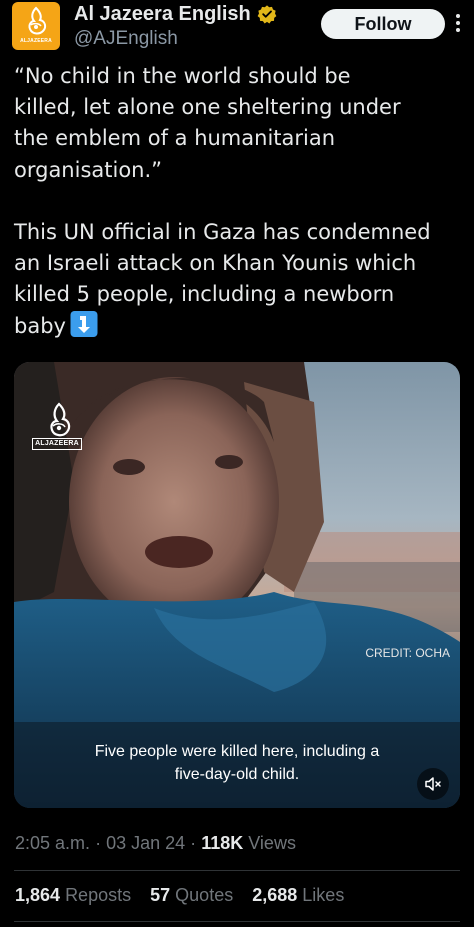 The image size is (474, 927). I want to click on likes-label: Likes, so click(323, 895).